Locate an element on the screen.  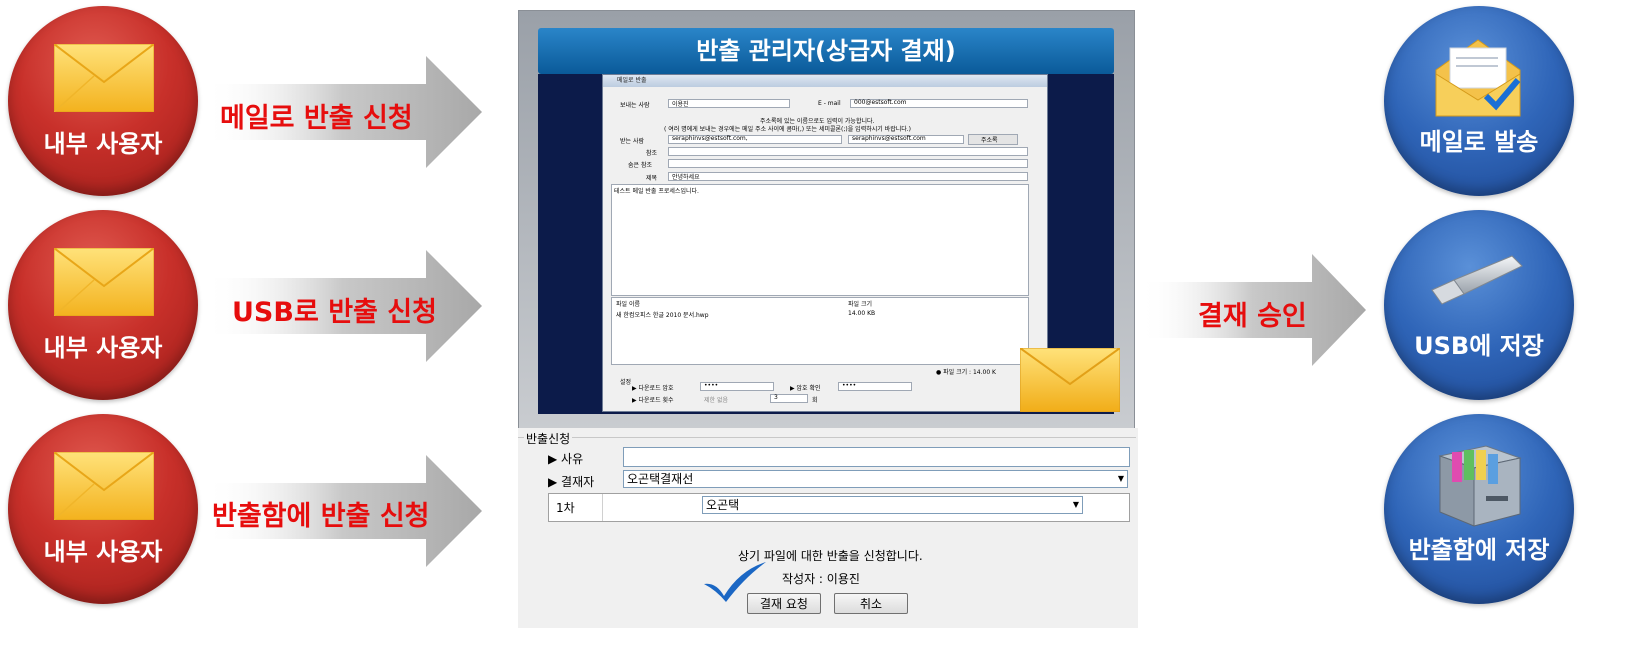
body-text: 테스트 메일 반출 프로세스입니다. is located at coordinates (656, 191).